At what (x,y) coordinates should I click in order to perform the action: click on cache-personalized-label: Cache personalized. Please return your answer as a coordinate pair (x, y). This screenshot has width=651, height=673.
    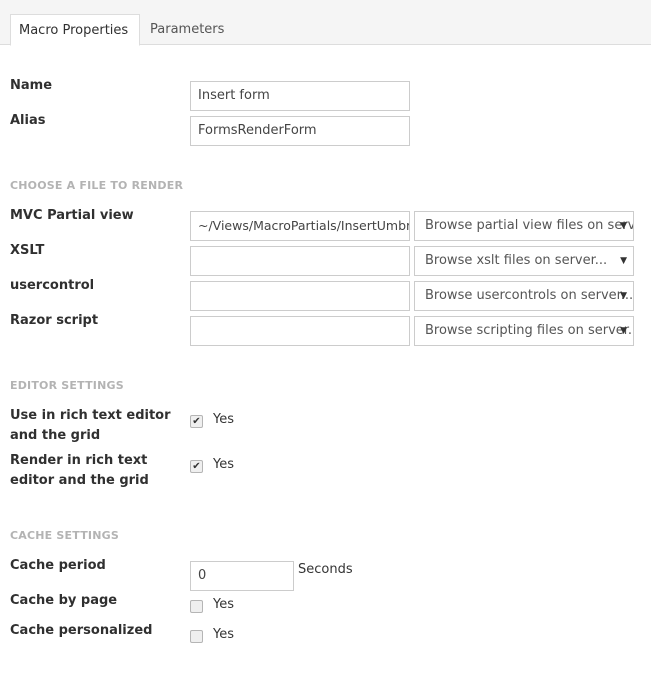
    Looking at the image, I should click on (81, 630).